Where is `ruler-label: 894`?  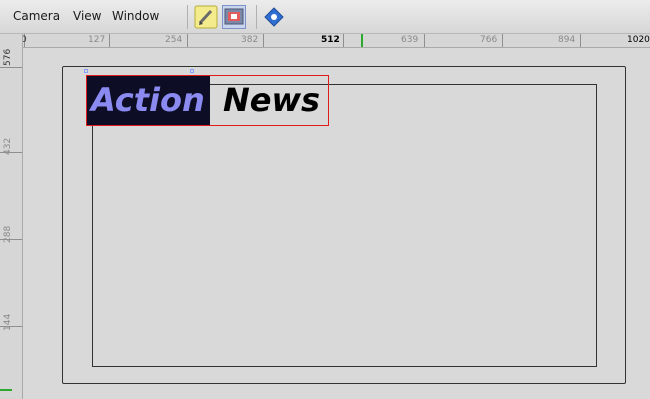 ruler-label: 894 is located at coordinates (567, 40).